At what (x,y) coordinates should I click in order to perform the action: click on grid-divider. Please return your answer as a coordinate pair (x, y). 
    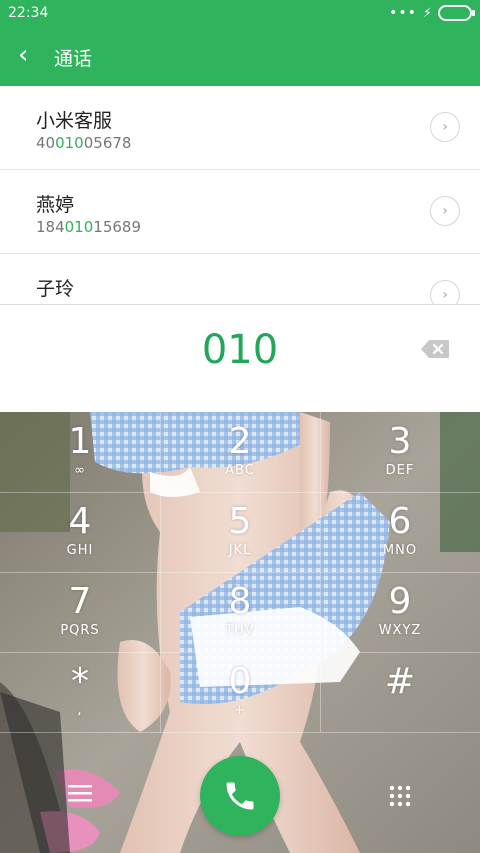
    Looking at the image, I should click on (240, 732).